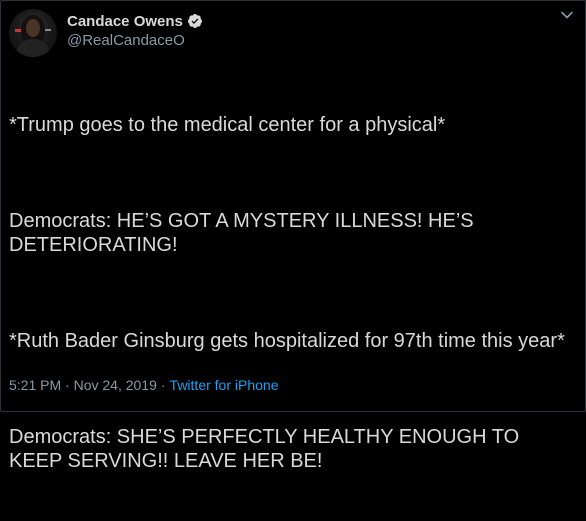 The image size is (586, 521). What do you see at coordinates (18, 30) in the screenshot?
I see `avatar-accent-left` at bounding box center [18, 30].